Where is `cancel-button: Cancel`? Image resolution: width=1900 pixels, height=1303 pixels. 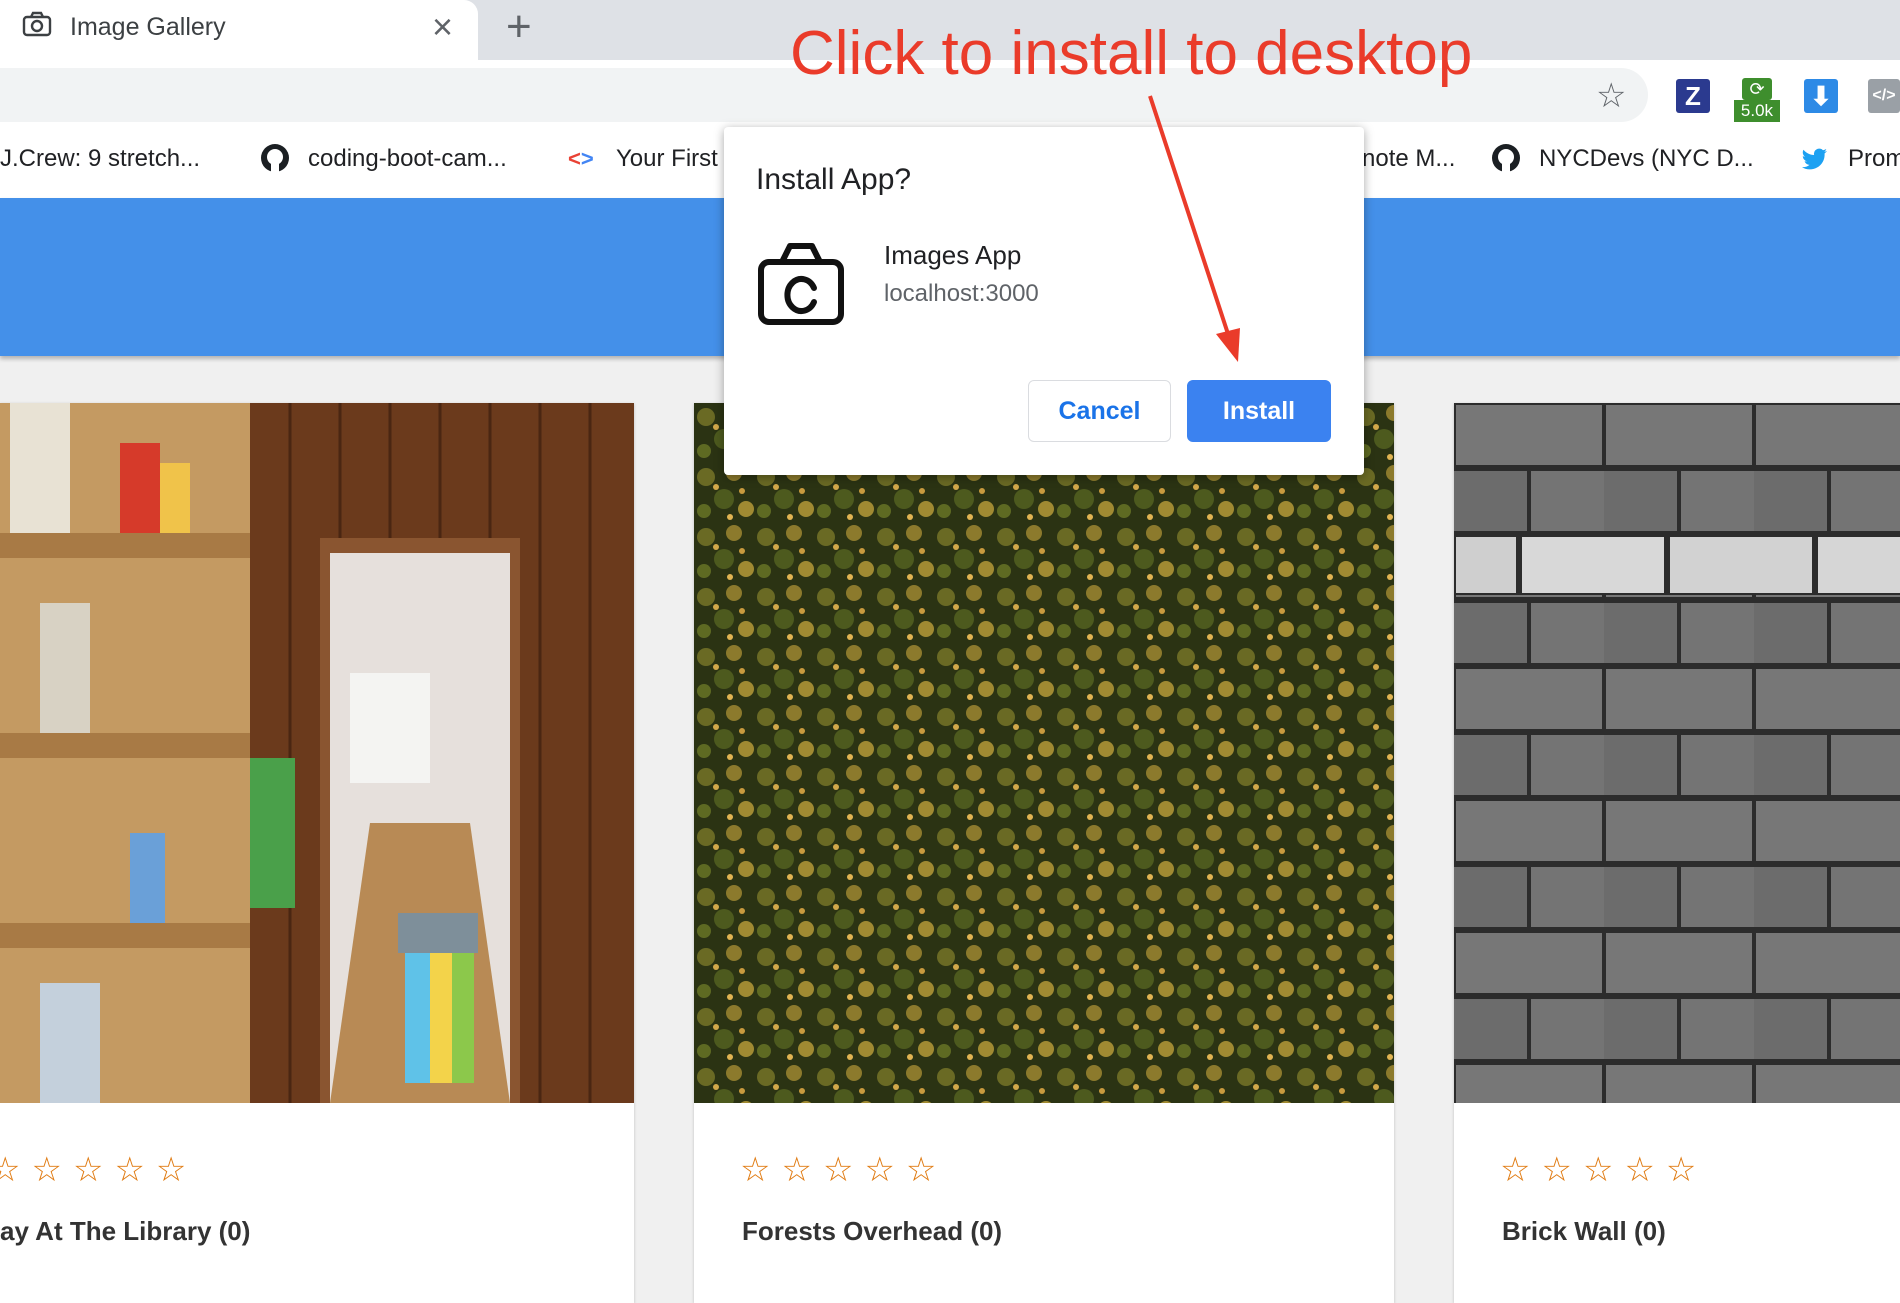 cancel-button: Cancel is located at coordinates (1099, 411).